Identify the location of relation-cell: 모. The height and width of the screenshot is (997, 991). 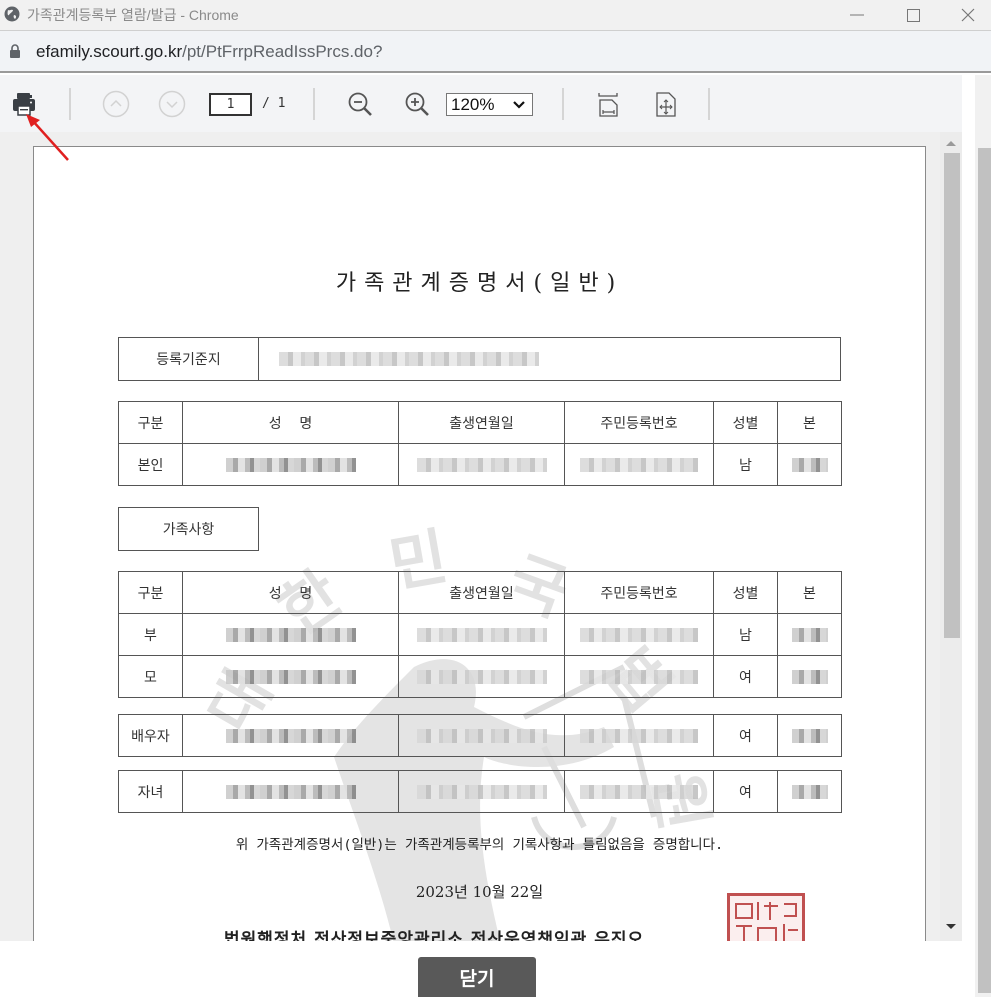
(150, 676).